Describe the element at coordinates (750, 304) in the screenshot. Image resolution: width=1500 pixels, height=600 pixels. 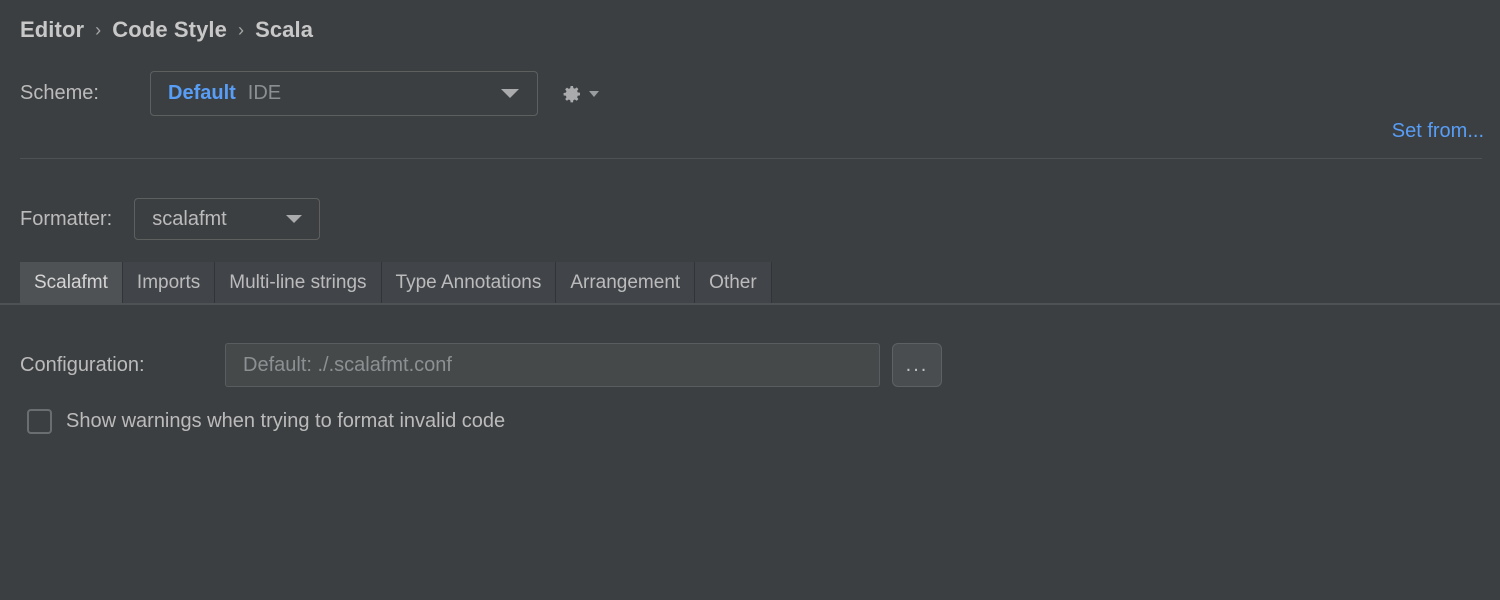
I see `tab-bar-underline` at that location.